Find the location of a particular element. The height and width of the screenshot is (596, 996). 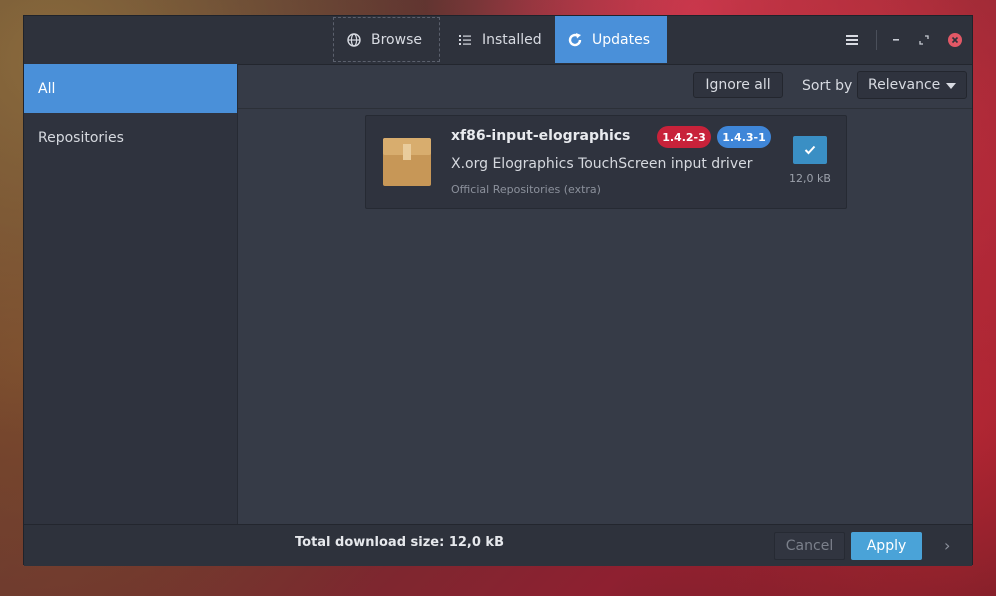

sidebar-item-label: All is located at coordinates (47, 88).